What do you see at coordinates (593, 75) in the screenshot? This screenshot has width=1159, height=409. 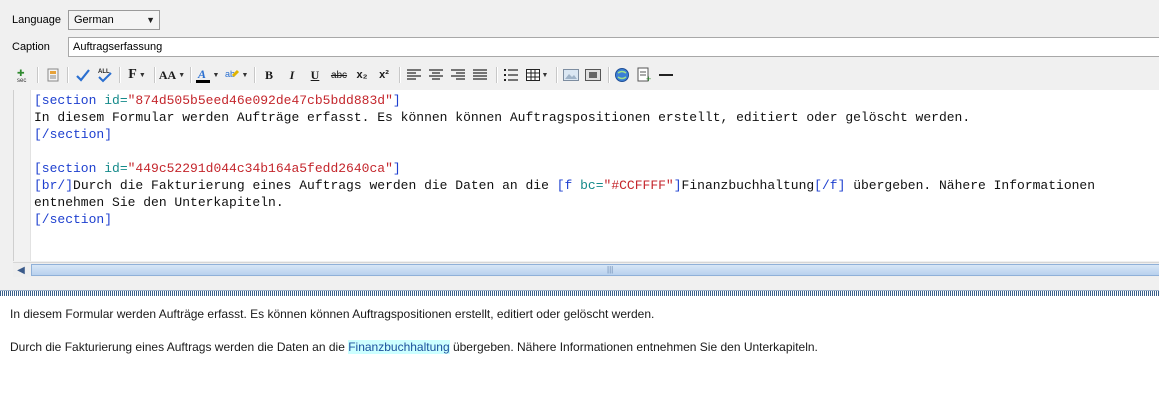 I see `screenshot-icon` at bounding box center [593, 75].